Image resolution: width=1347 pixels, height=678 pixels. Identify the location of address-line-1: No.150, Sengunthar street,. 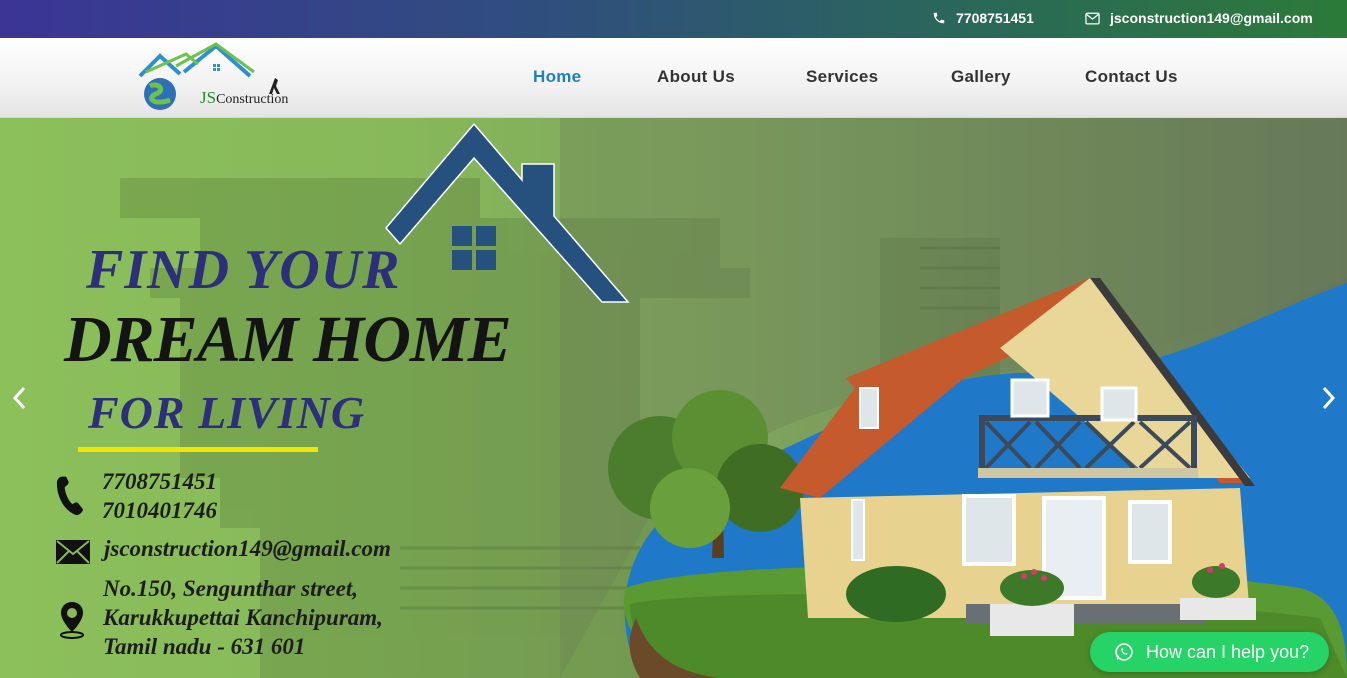
(230, 588).